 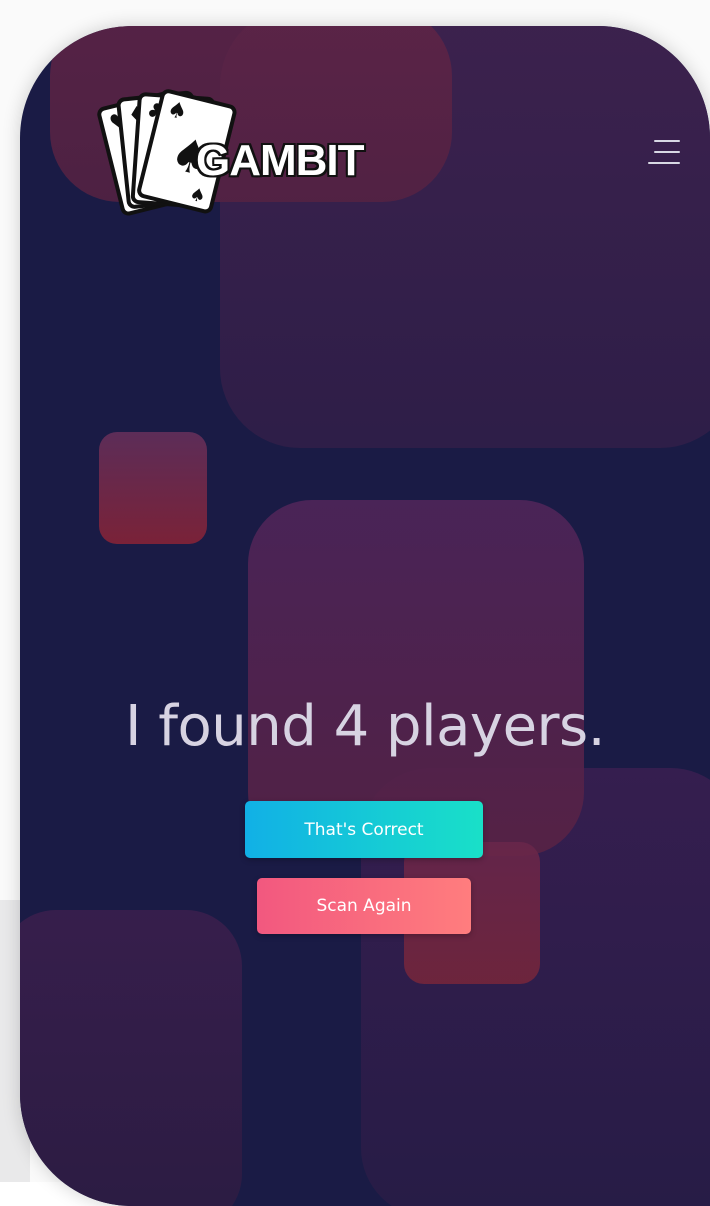 I want to click on players-found-heading: I found 4 players., so click(x=365, y=726).